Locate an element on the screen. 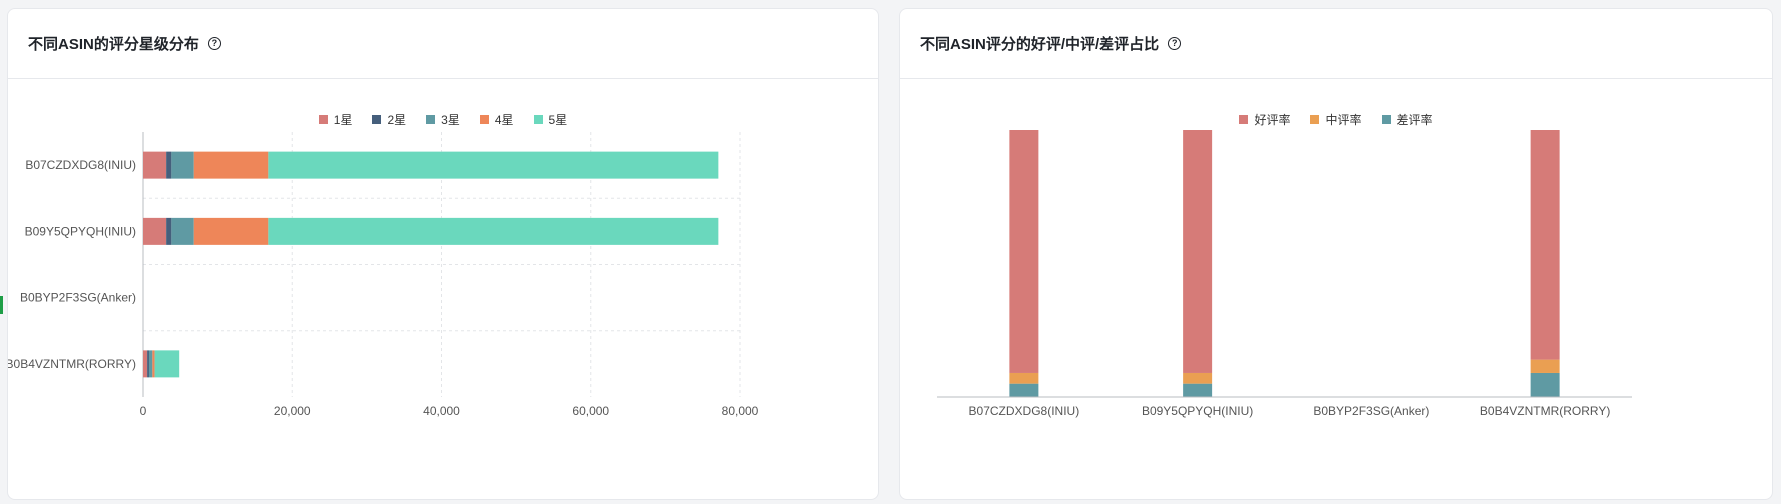 This screenshot has width=1781, height=504. y-tick-label: B0B4VZNTMR(RORRY) is located at coordinates (72, 364).